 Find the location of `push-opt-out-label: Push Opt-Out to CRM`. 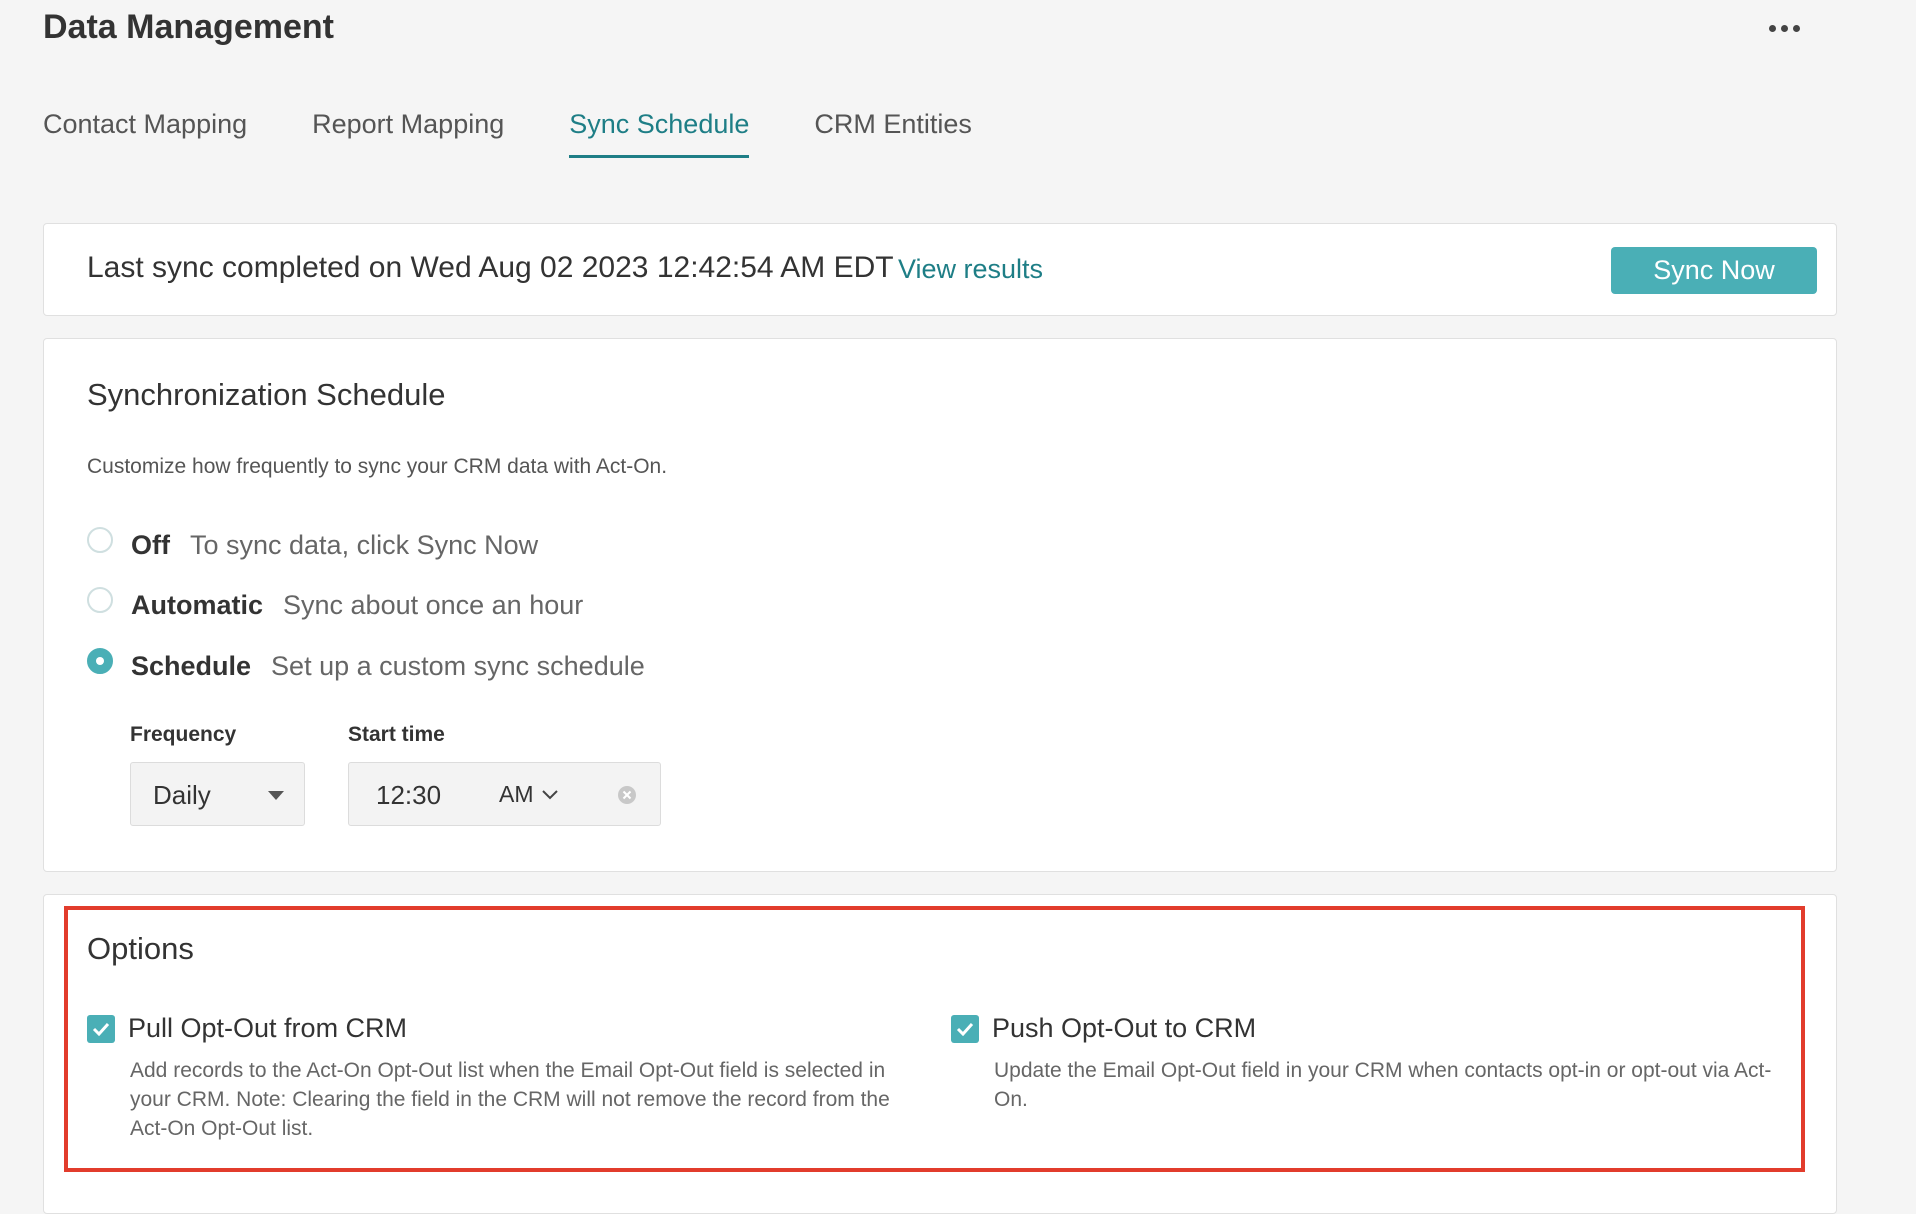

push-opt-out-label: Push Opt-Out to CRM is located at coordinates (1124, 1028).